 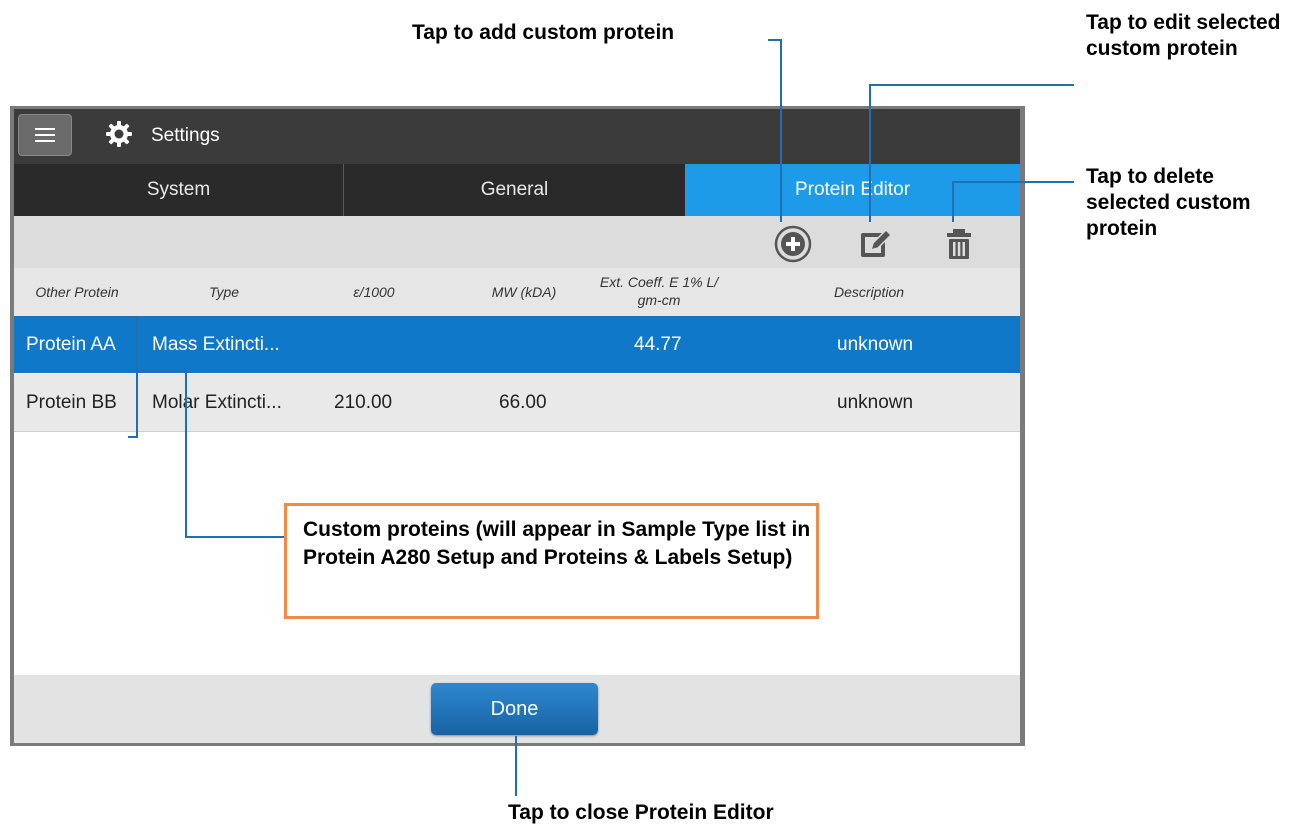 What do you see at coordinates (641, 812) in the screenshot?
I see `annotation-close: Tap to close Protein Editor` at bounding box center [641, 812].